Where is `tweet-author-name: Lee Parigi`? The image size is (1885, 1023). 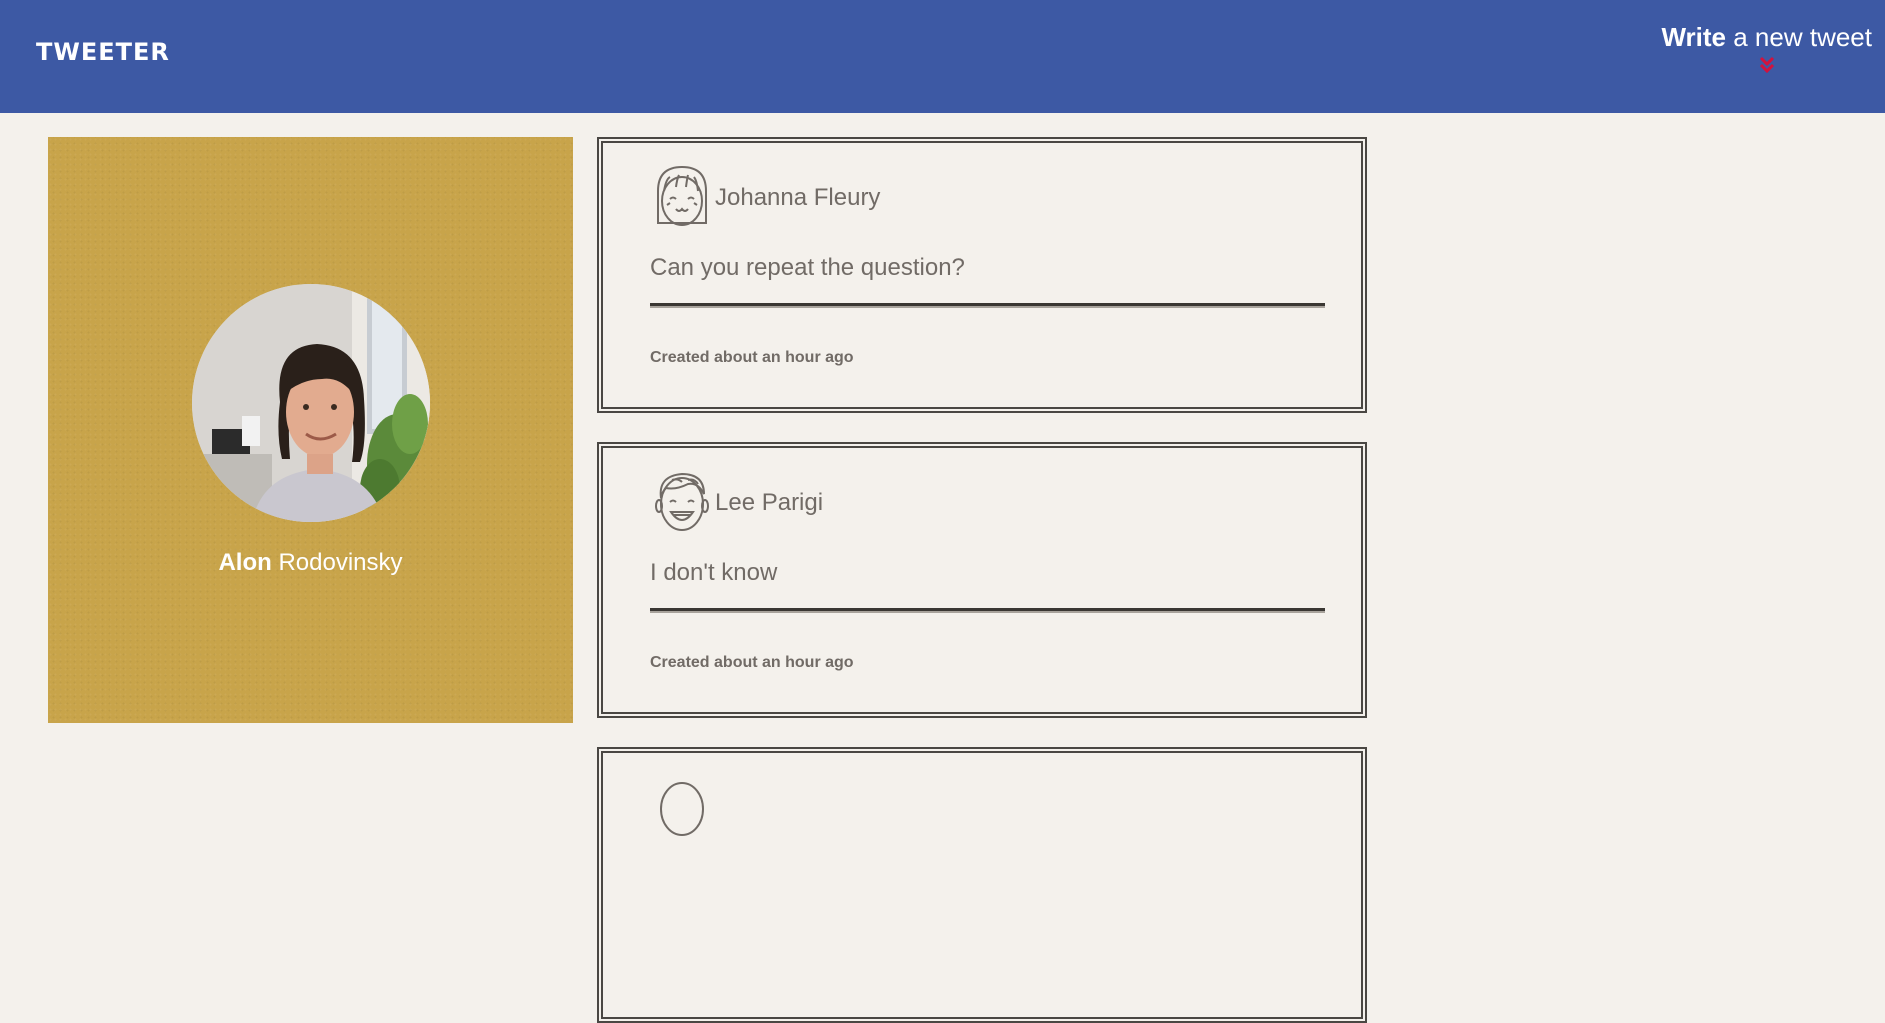 tweet-author-name: Lee Parigi is located at coordinates (769, 503).